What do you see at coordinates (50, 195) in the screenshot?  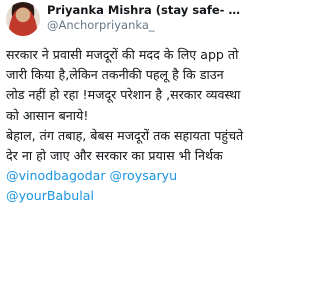 I see `mention-link-yourbabulal: @yourBabulal` at bounding box center [50, 195].